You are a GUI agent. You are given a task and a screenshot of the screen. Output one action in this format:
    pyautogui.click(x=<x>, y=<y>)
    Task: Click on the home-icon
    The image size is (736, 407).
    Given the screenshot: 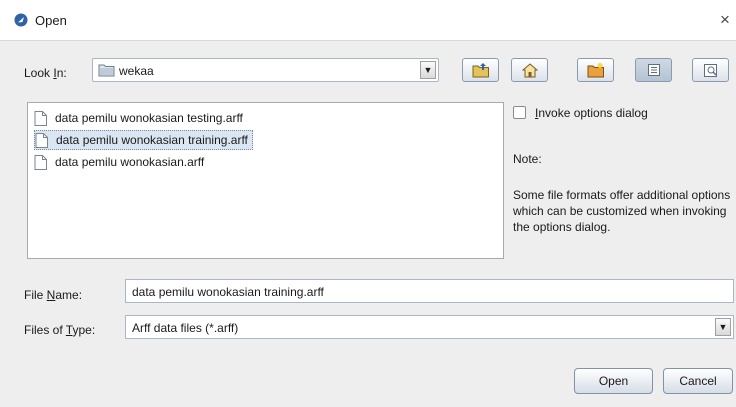 What is the action you would take?
    pyautogui.click(x=529, y=69)
    